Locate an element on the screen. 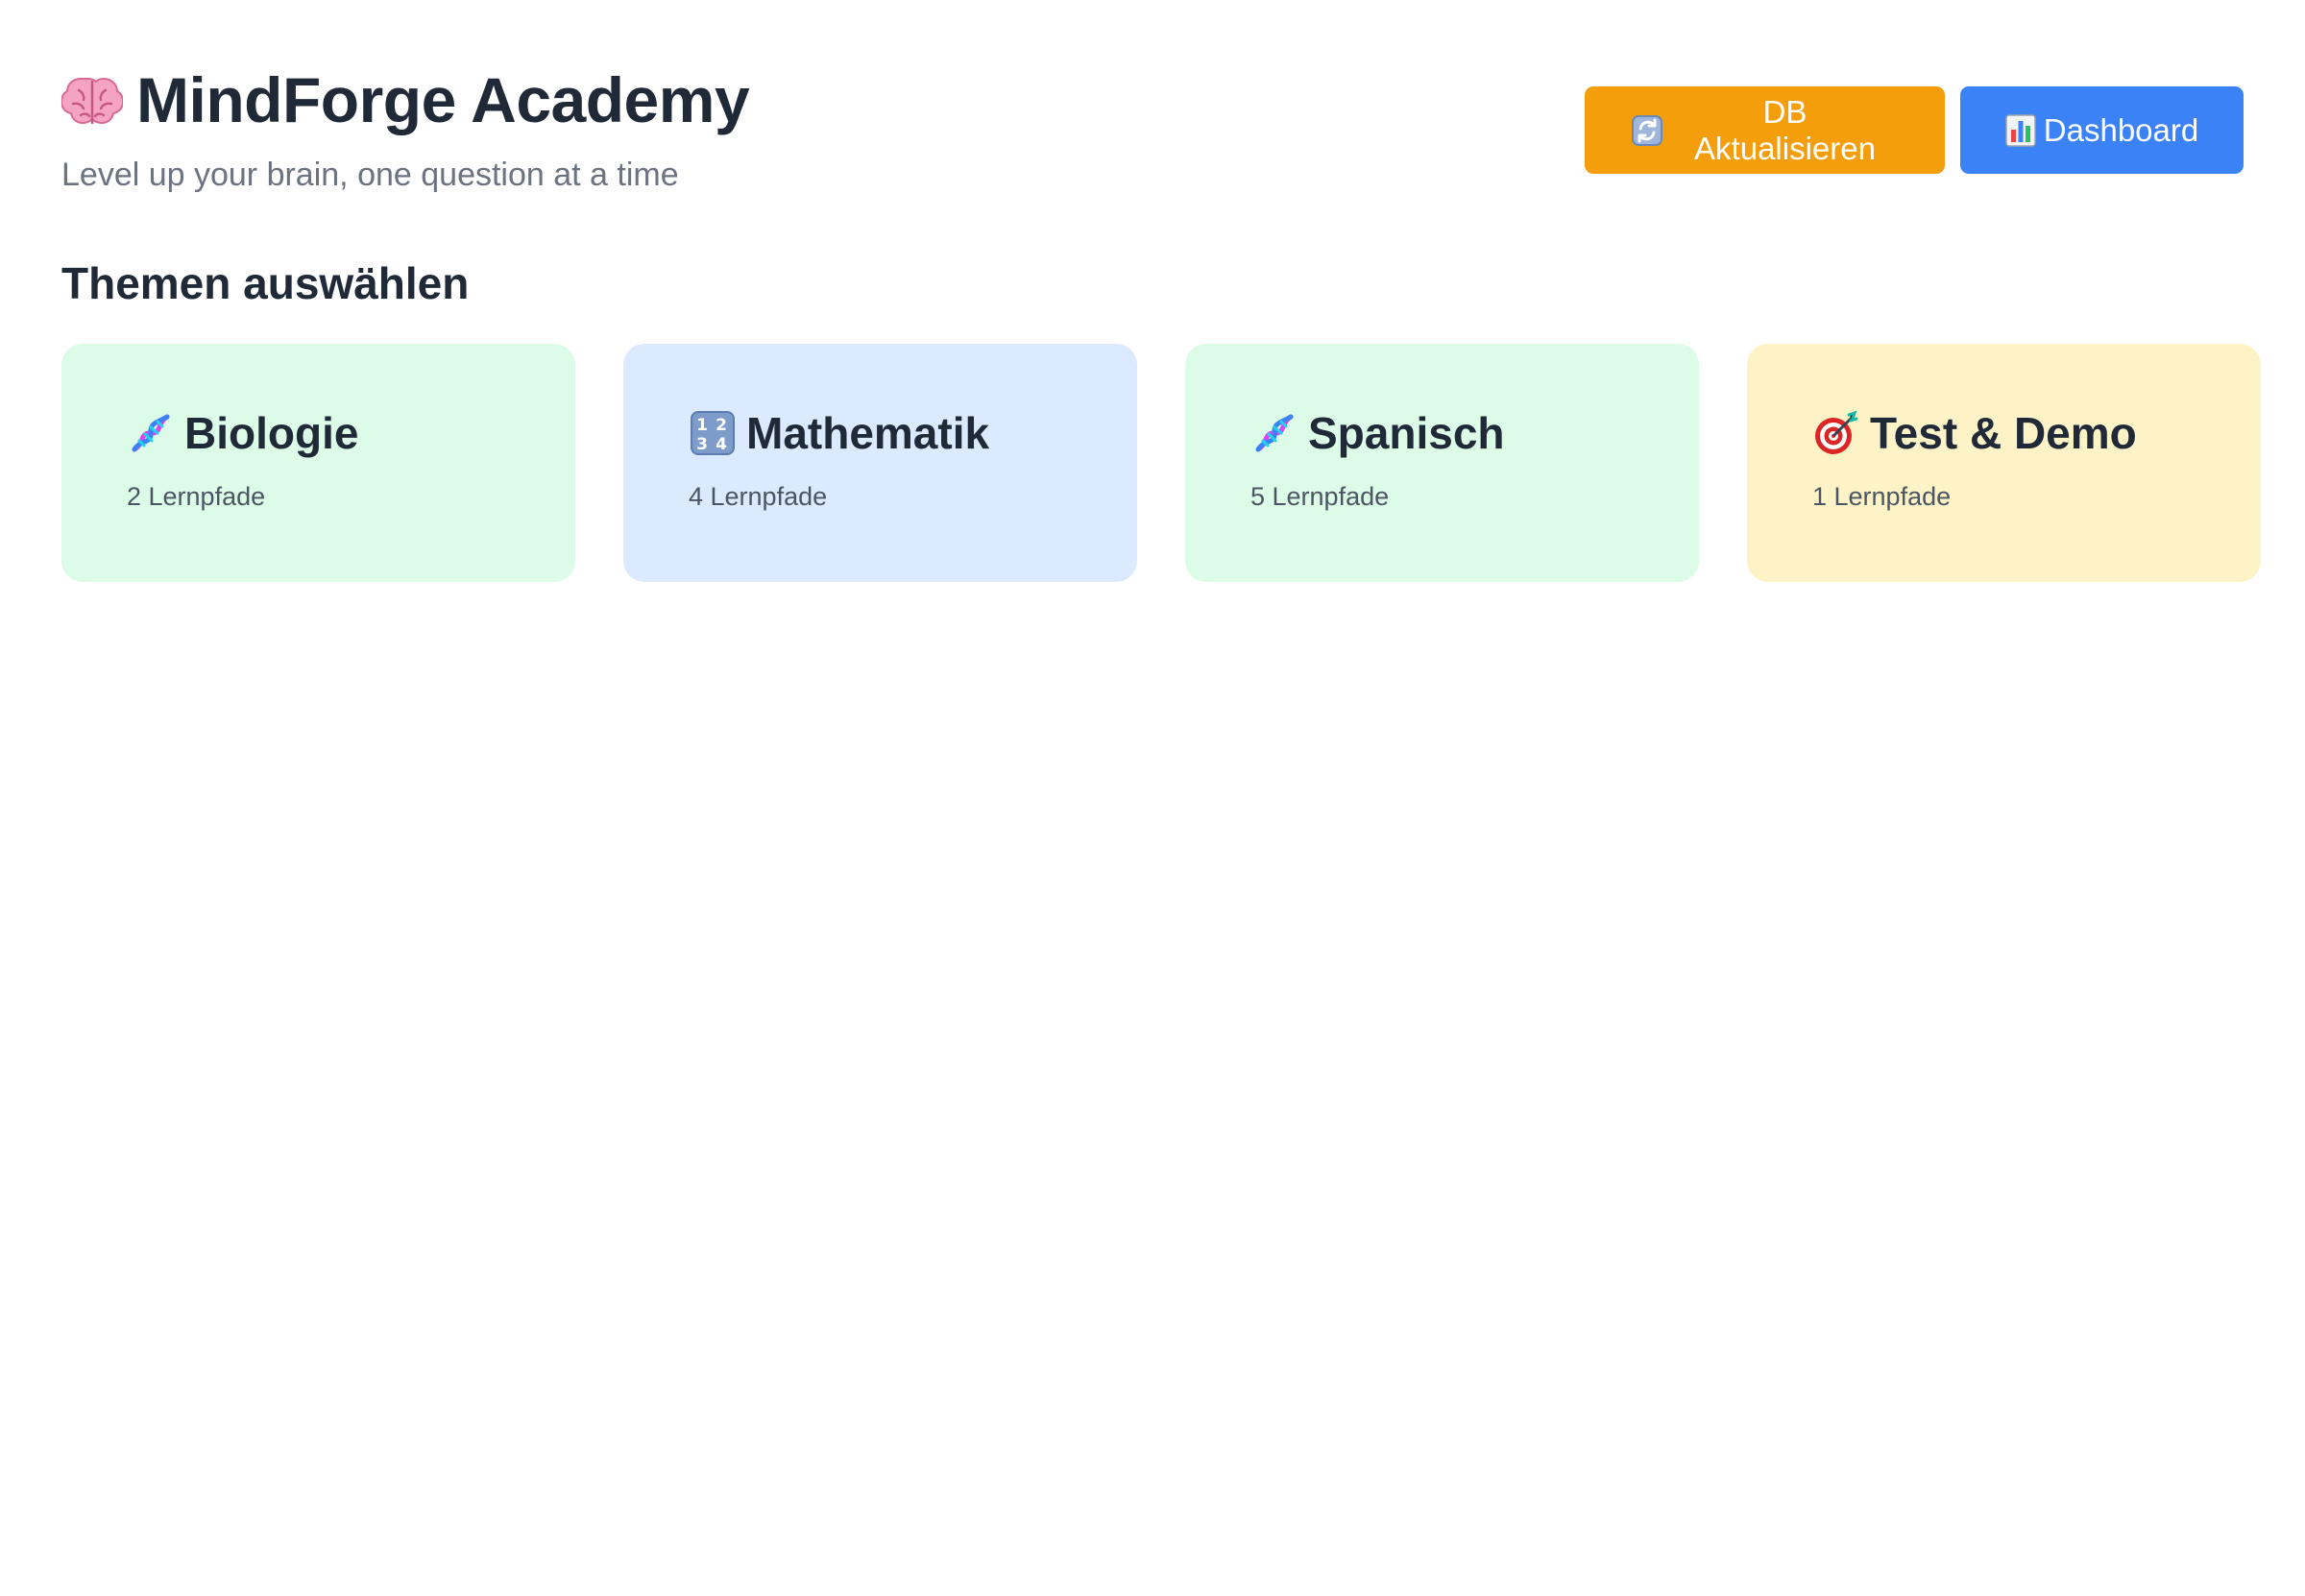 The height and width of the screenshot is (1596, 2305). topic-title-text: Spanisch is located at coordinates (1406, 432).